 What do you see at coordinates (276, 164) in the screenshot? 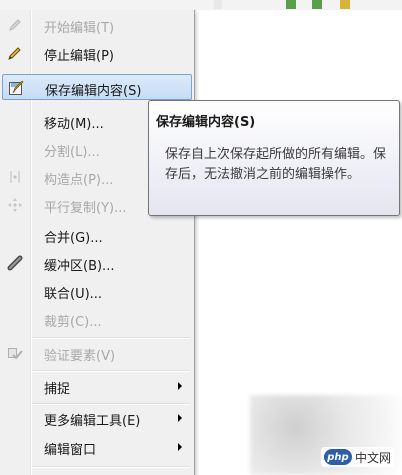
I see `tooltip-body: 保存自上次保存起所做的所有编辑。保存后，无法撤消之前的编辑操作。` at bounding box center [276, 164].